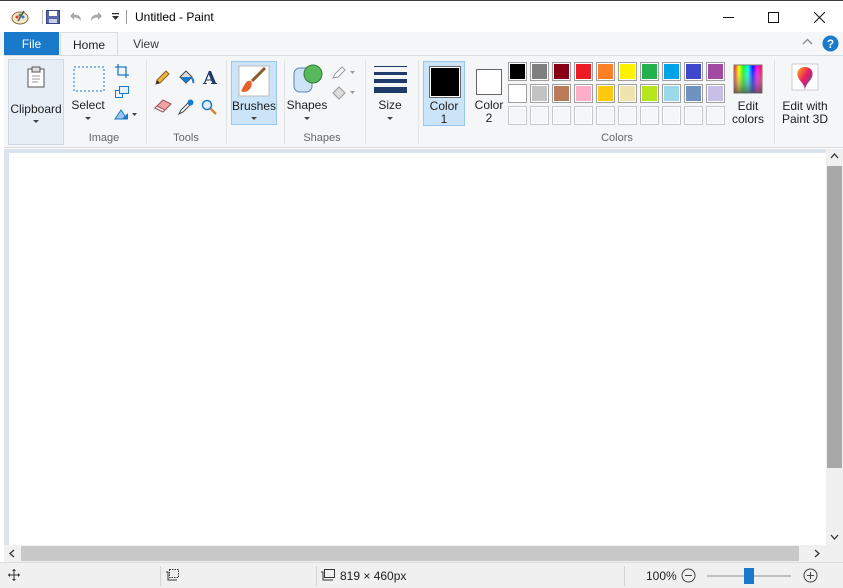 The height and width of the screenshot is (588, 843). Describe the element at coordinates (307, 105) in the screenshot. I see `shapes-label: Shapes` at that location.